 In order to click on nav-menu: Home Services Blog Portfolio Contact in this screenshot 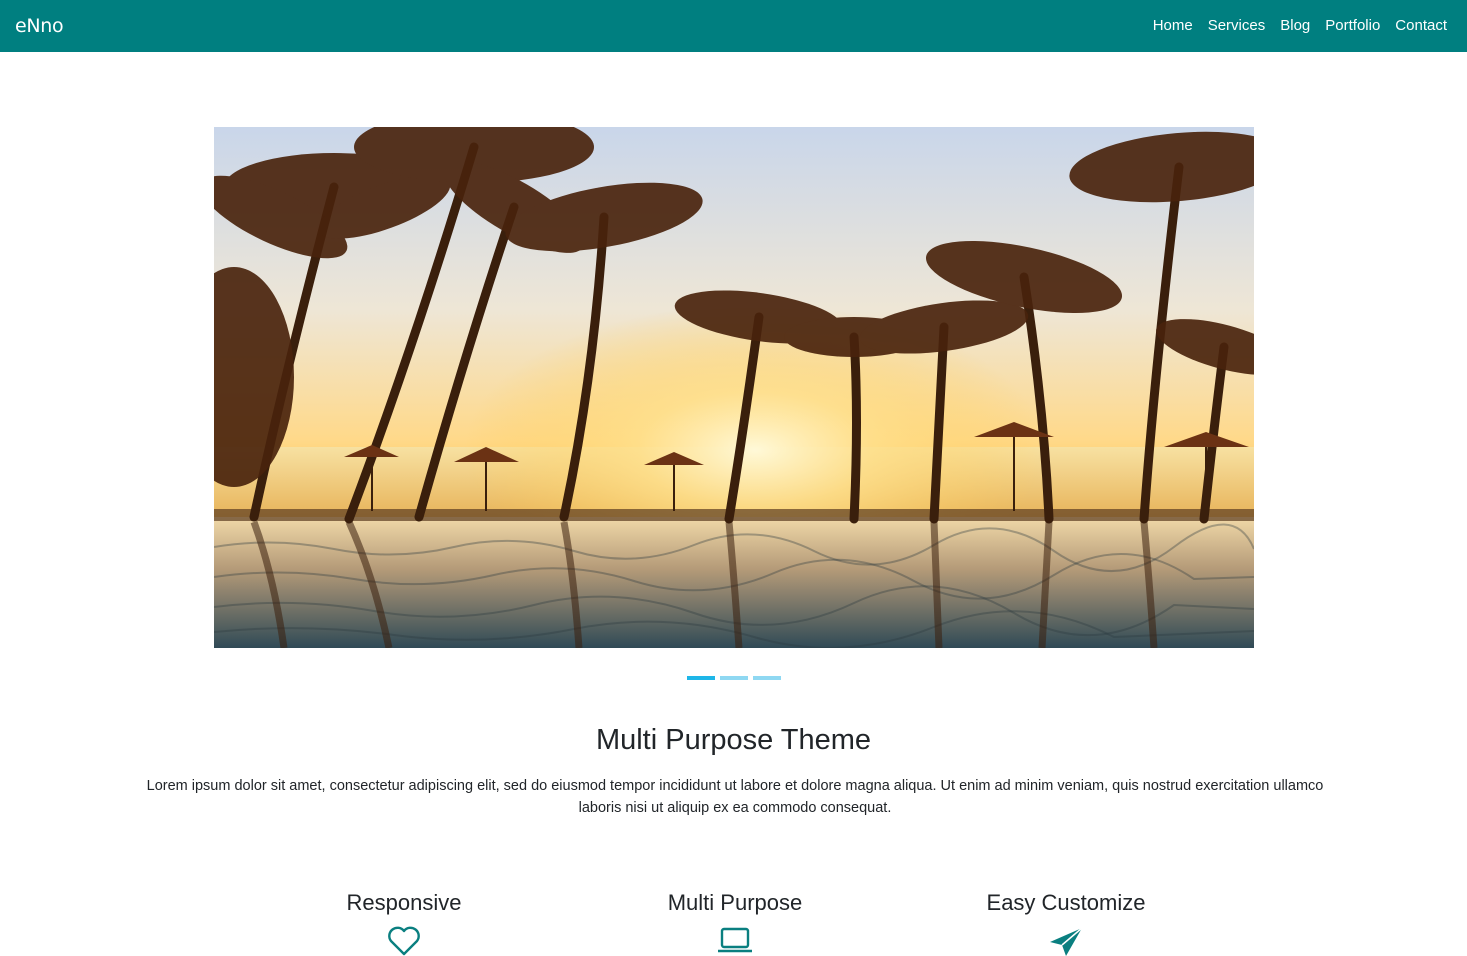, I will do `click(1300, 26)`.